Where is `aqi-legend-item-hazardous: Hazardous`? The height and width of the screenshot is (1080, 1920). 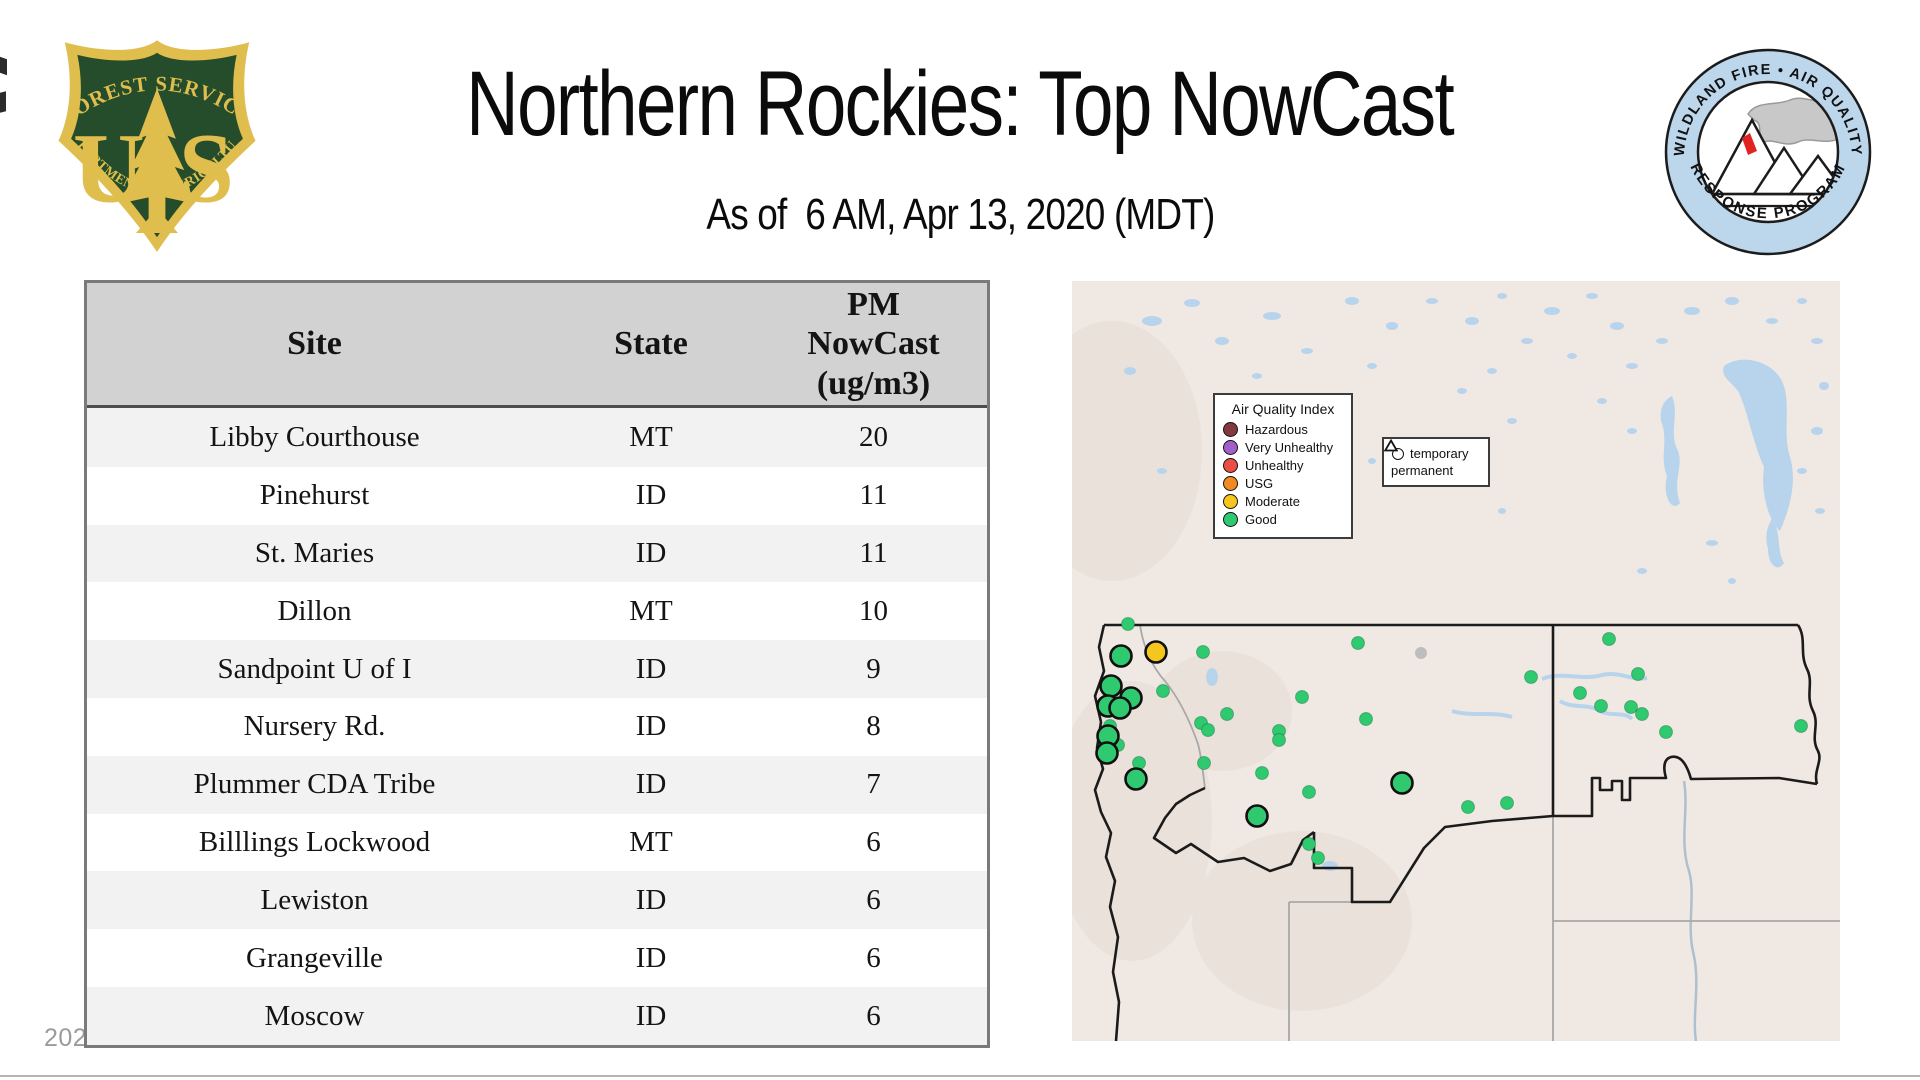 aqi-legend-item-hazardous: Hazardous is located at coordinates (1283, 429).